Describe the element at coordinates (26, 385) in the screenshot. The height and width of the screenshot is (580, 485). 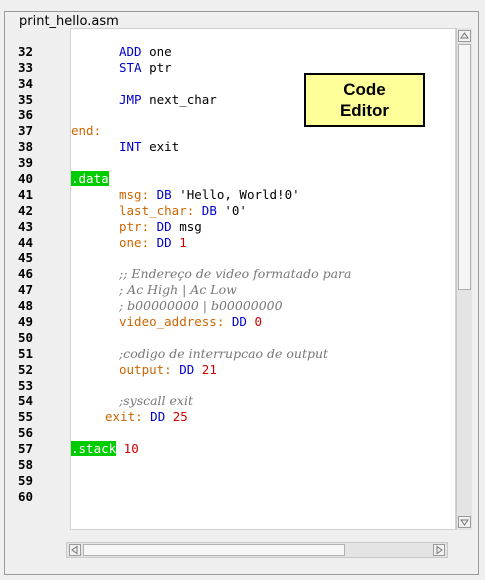
I see `line-number: 53` at that location.